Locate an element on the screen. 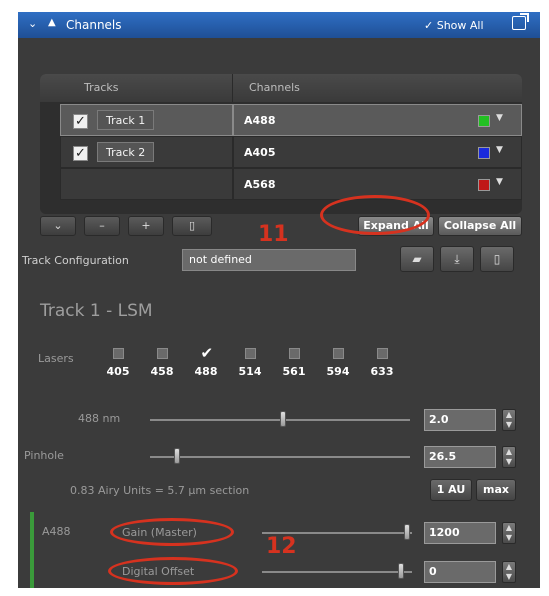 This screenshot has width=549, height=596. track-cell is located at coordinates (146, 184).